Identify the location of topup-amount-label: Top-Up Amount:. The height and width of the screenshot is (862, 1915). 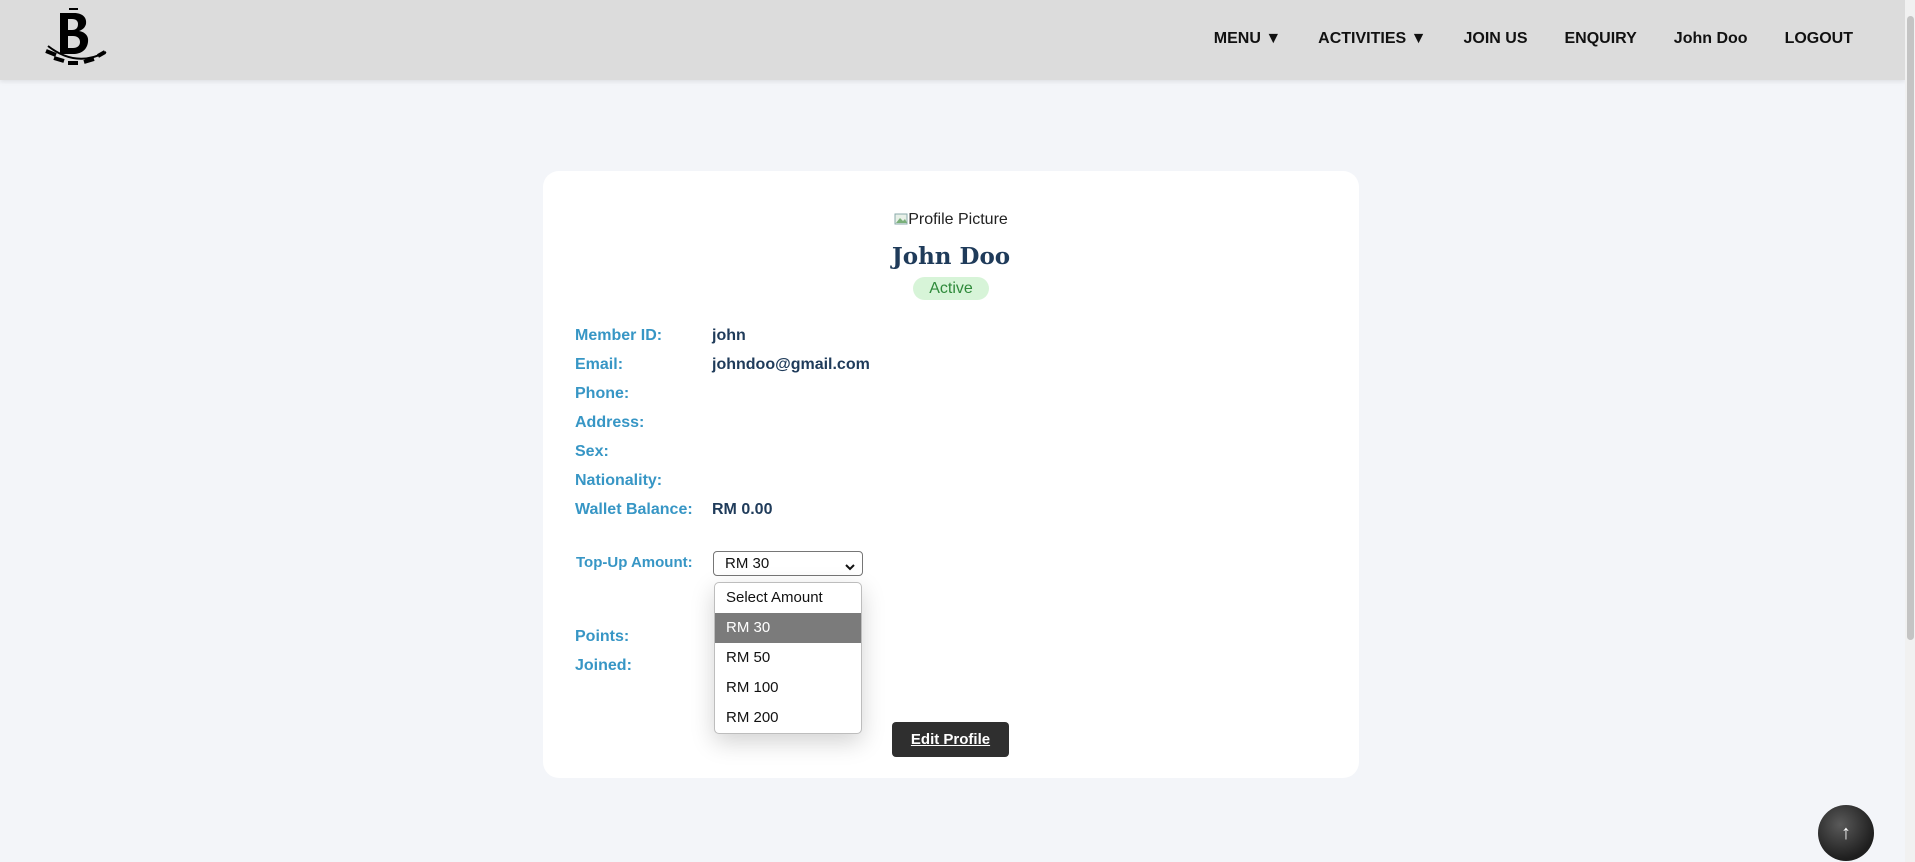
(634, 562).